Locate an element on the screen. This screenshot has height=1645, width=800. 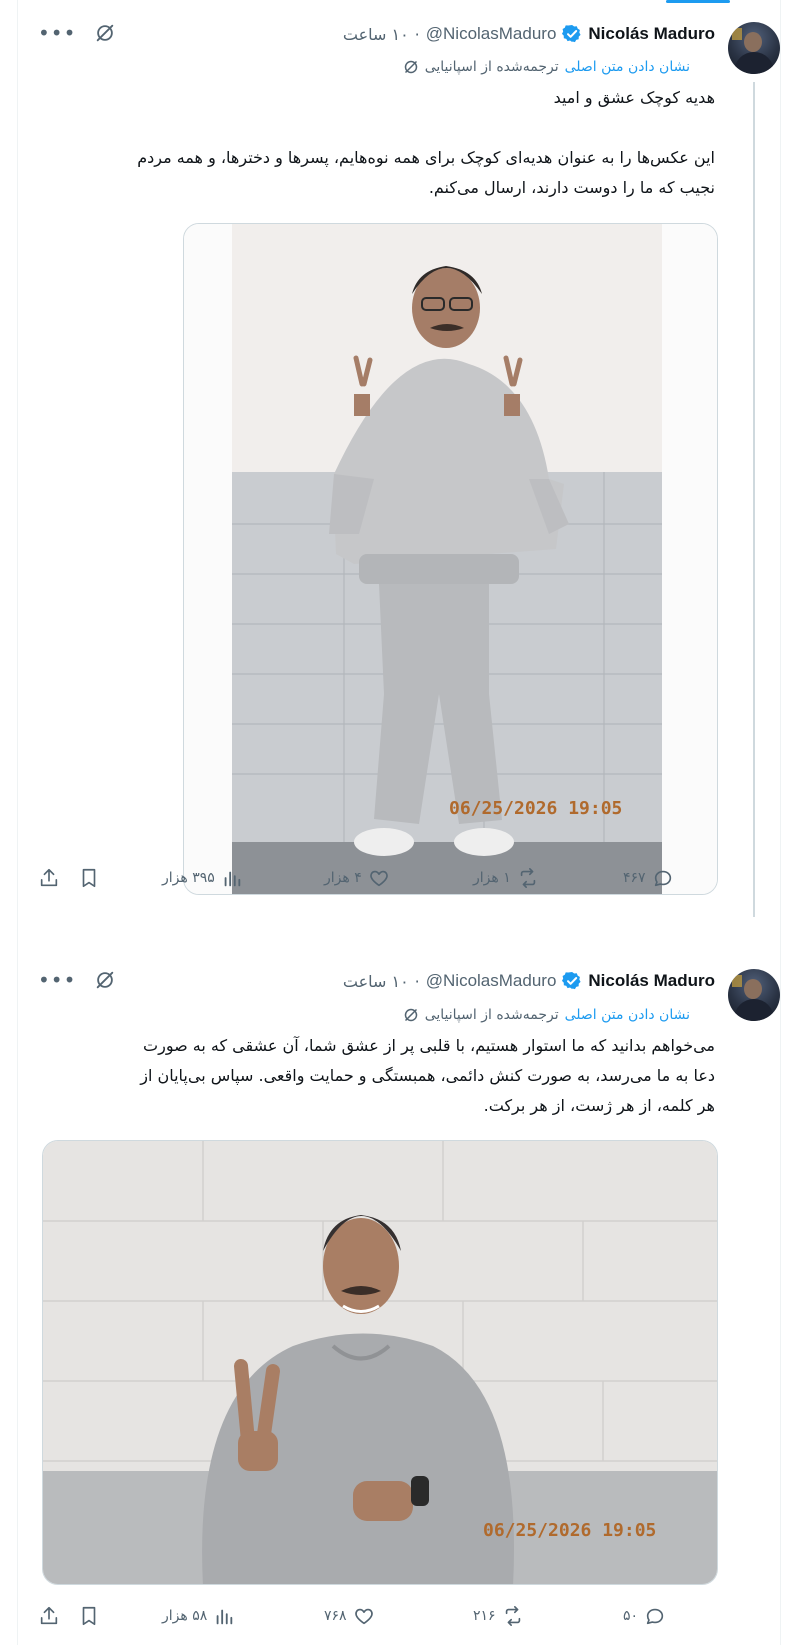
thread-connector-line is located at coordinates (754, 499).